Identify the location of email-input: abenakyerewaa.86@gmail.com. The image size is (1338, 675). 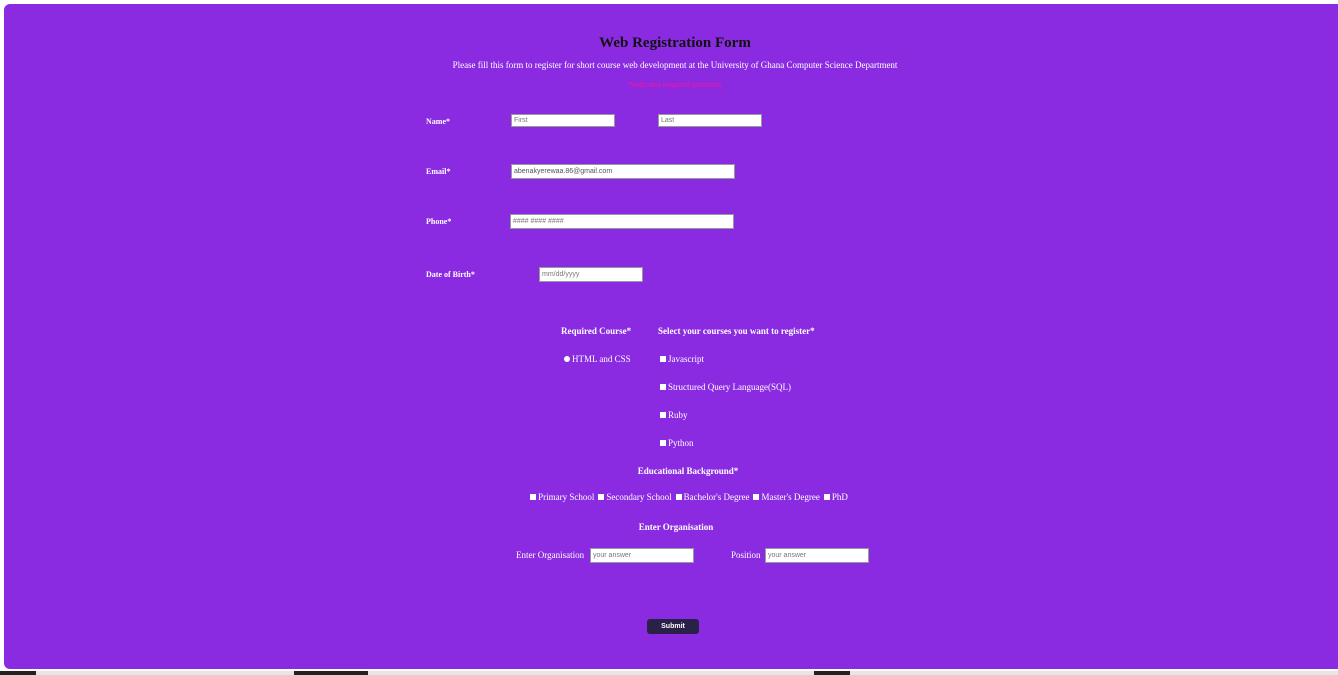
(623, 171).